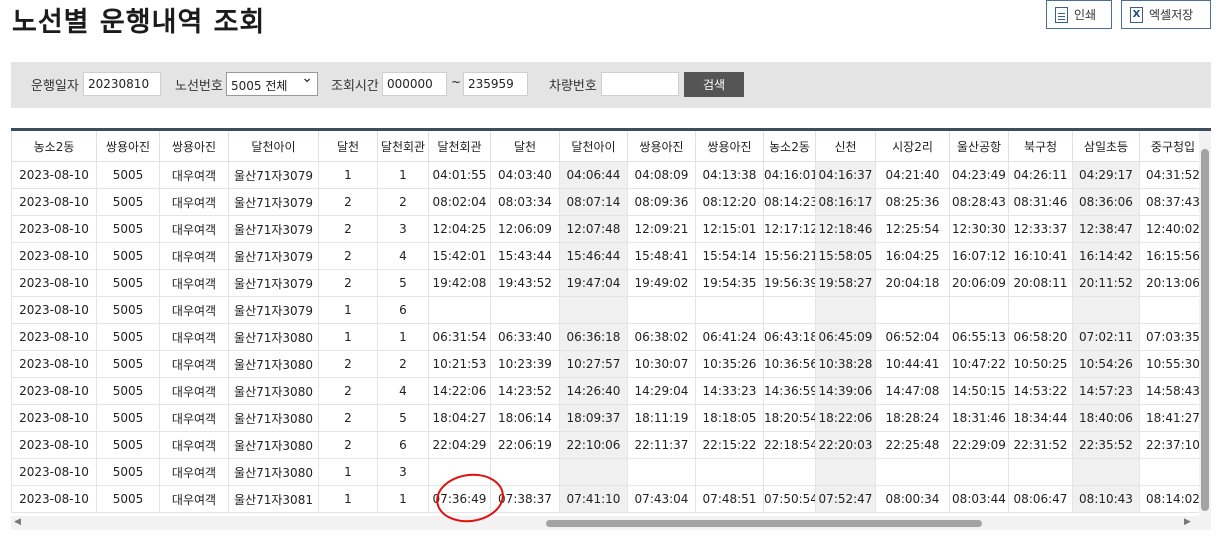 The height and width of the screenshot is (539, 1223). I want to click on table-cell: 22:25:48, so click(912, 445).